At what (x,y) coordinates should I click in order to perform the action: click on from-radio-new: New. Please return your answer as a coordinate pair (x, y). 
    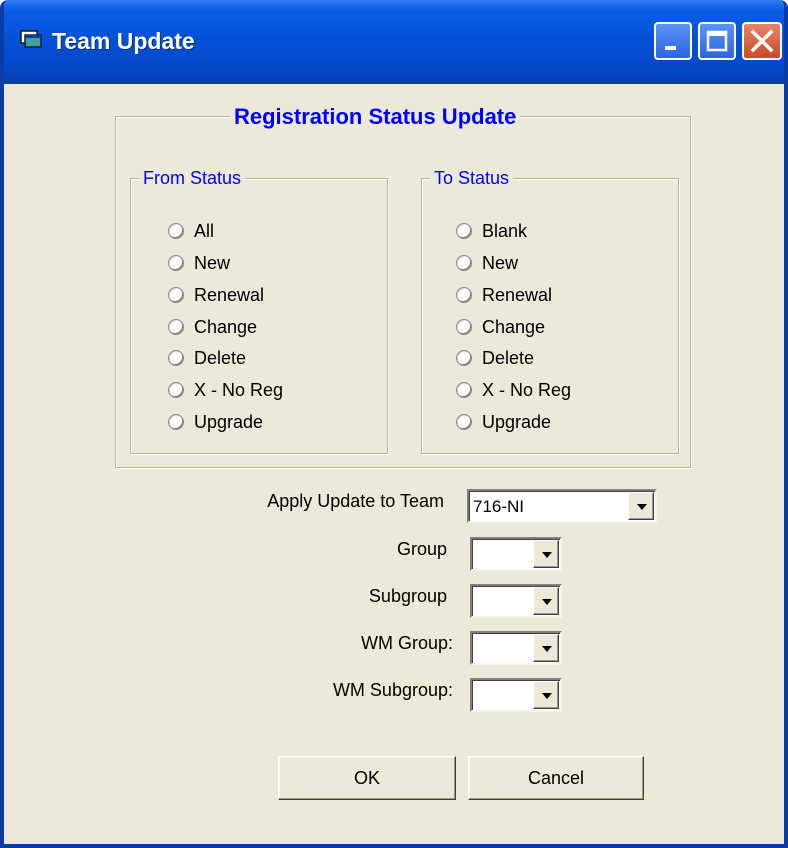
    Looking at the image, I should click on (199, 263).